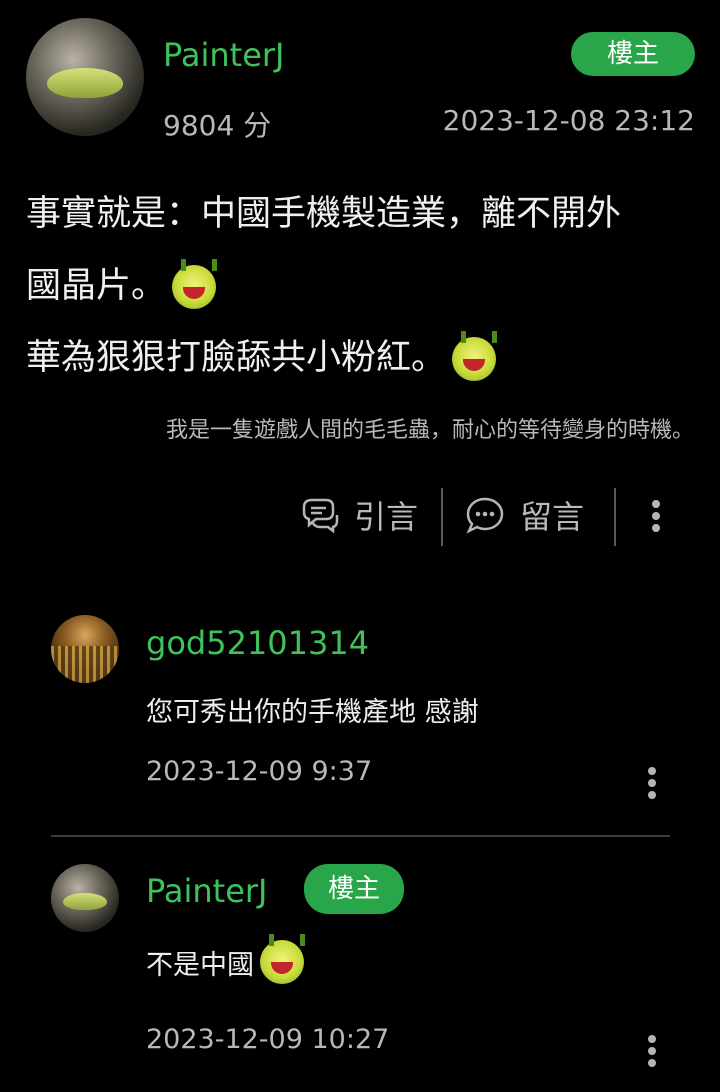 The height and width of the screenshot is (1092, 720). I want to click on reply-text-content: 不是中國, so click(200, 965).